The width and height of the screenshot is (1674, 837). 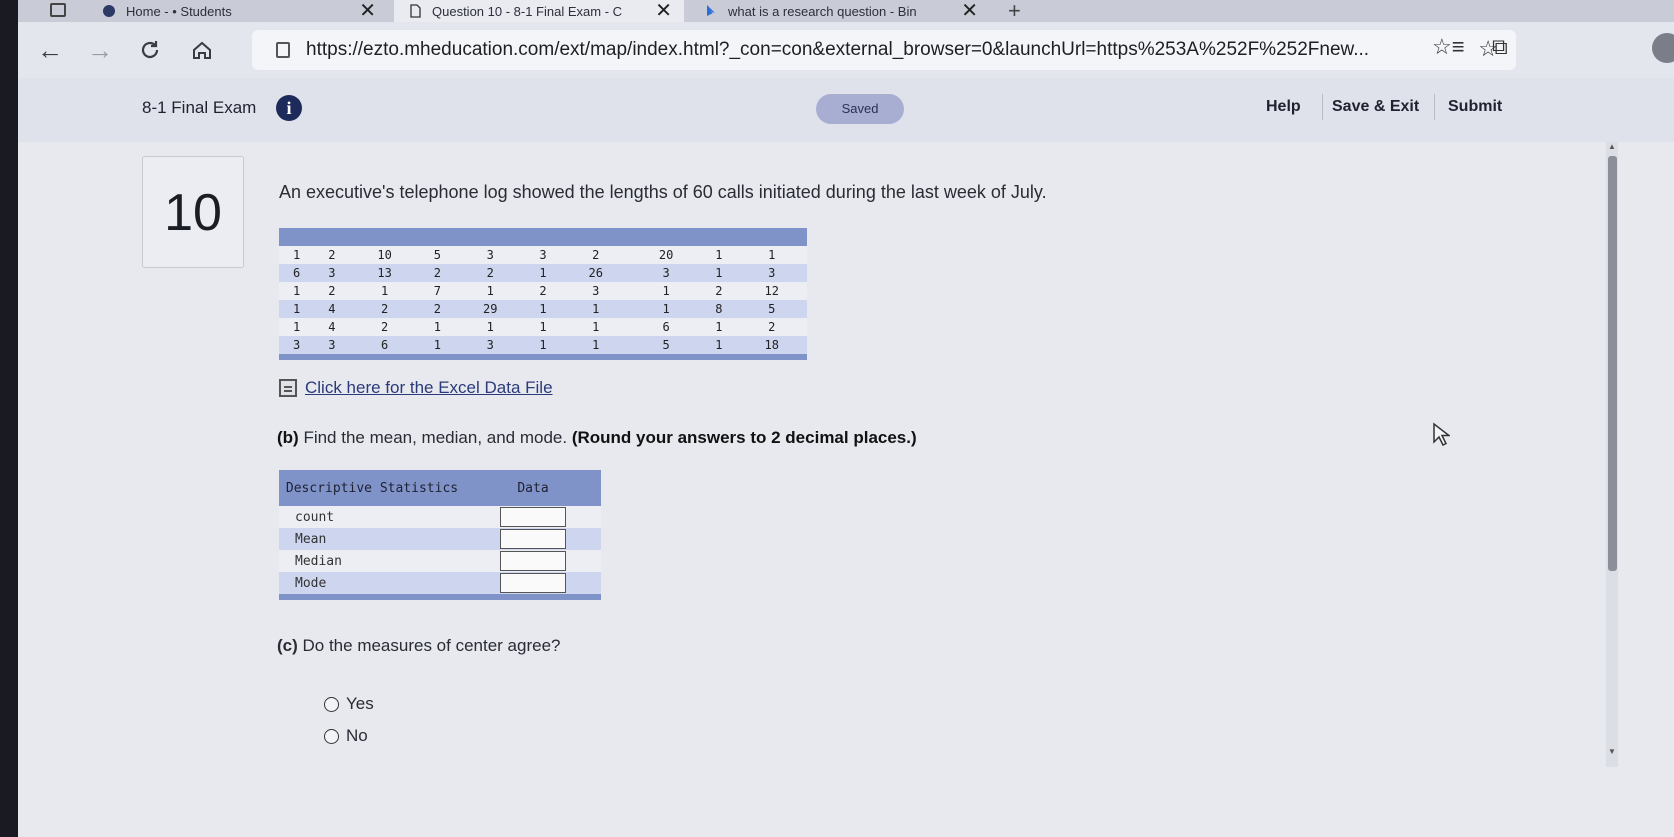 I want to click on table-row: 1 4 2 2 29 1 1 1 8 5, so click(x=543, y=309).